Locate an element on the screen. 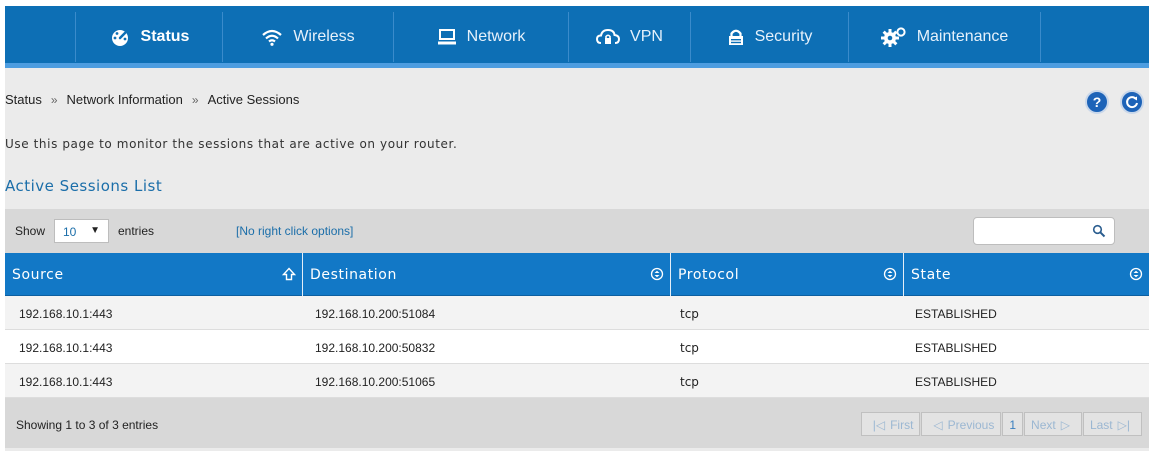 Image resolution: width=1154 pixels, height=451 pixels. next-page-icon: ▷ is located at coordinates (1065, 425).